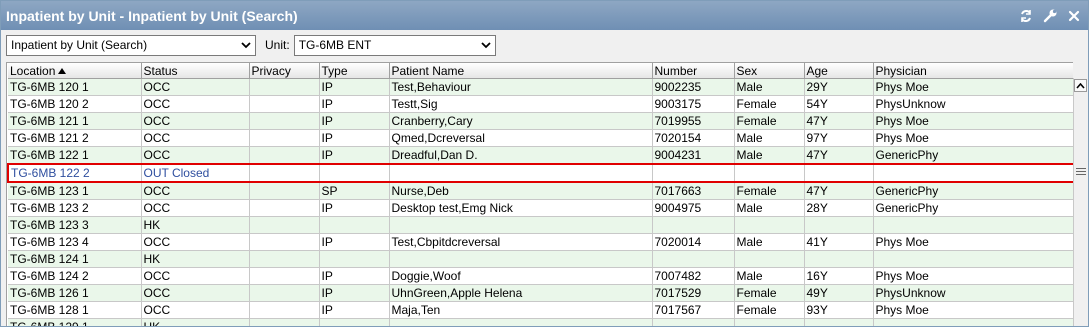 The width and height of the screenshot is (1089, 327). I want to click on cell-number: 9004975, so click(693, 208).